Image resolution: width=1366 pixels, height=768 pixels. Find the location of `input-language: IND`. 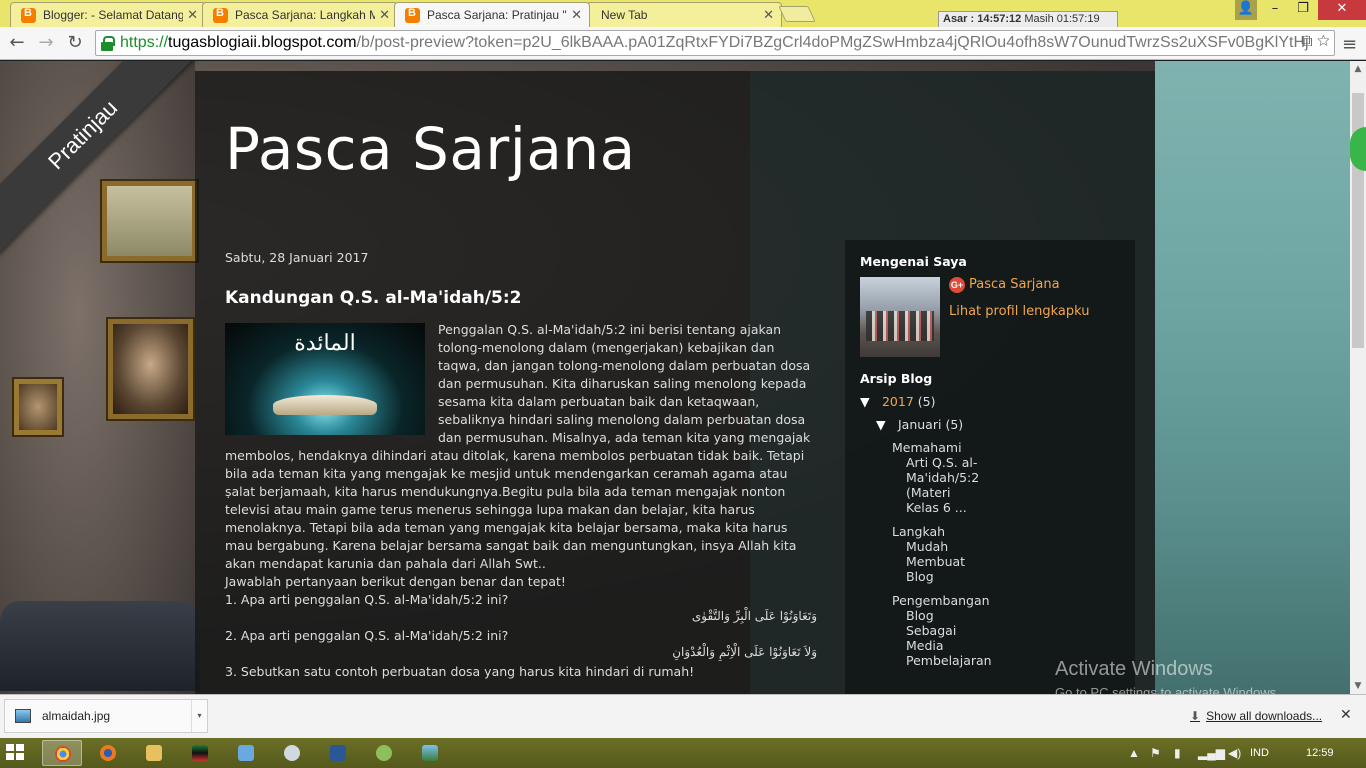

input-language: IND is located at coordinates (1259, 753).